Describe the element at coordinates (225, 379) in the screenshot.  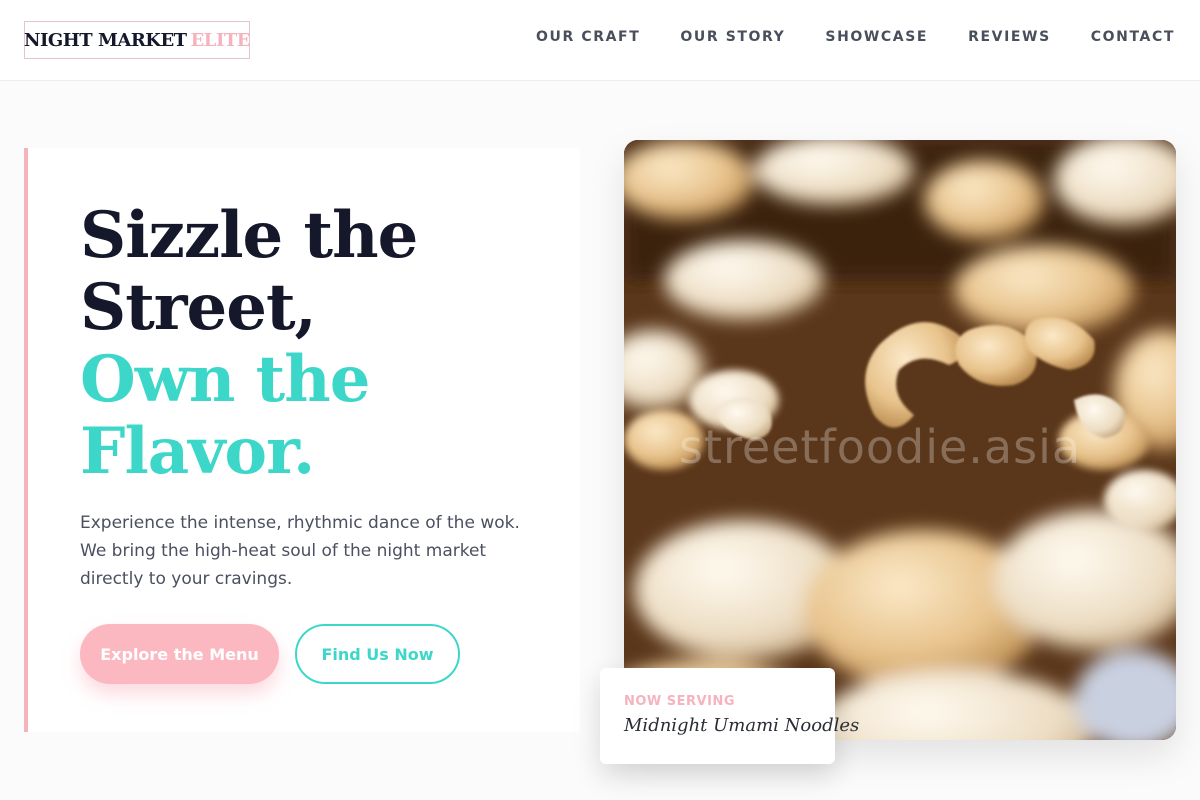
I see `headline-line-3: Own the` at that location.